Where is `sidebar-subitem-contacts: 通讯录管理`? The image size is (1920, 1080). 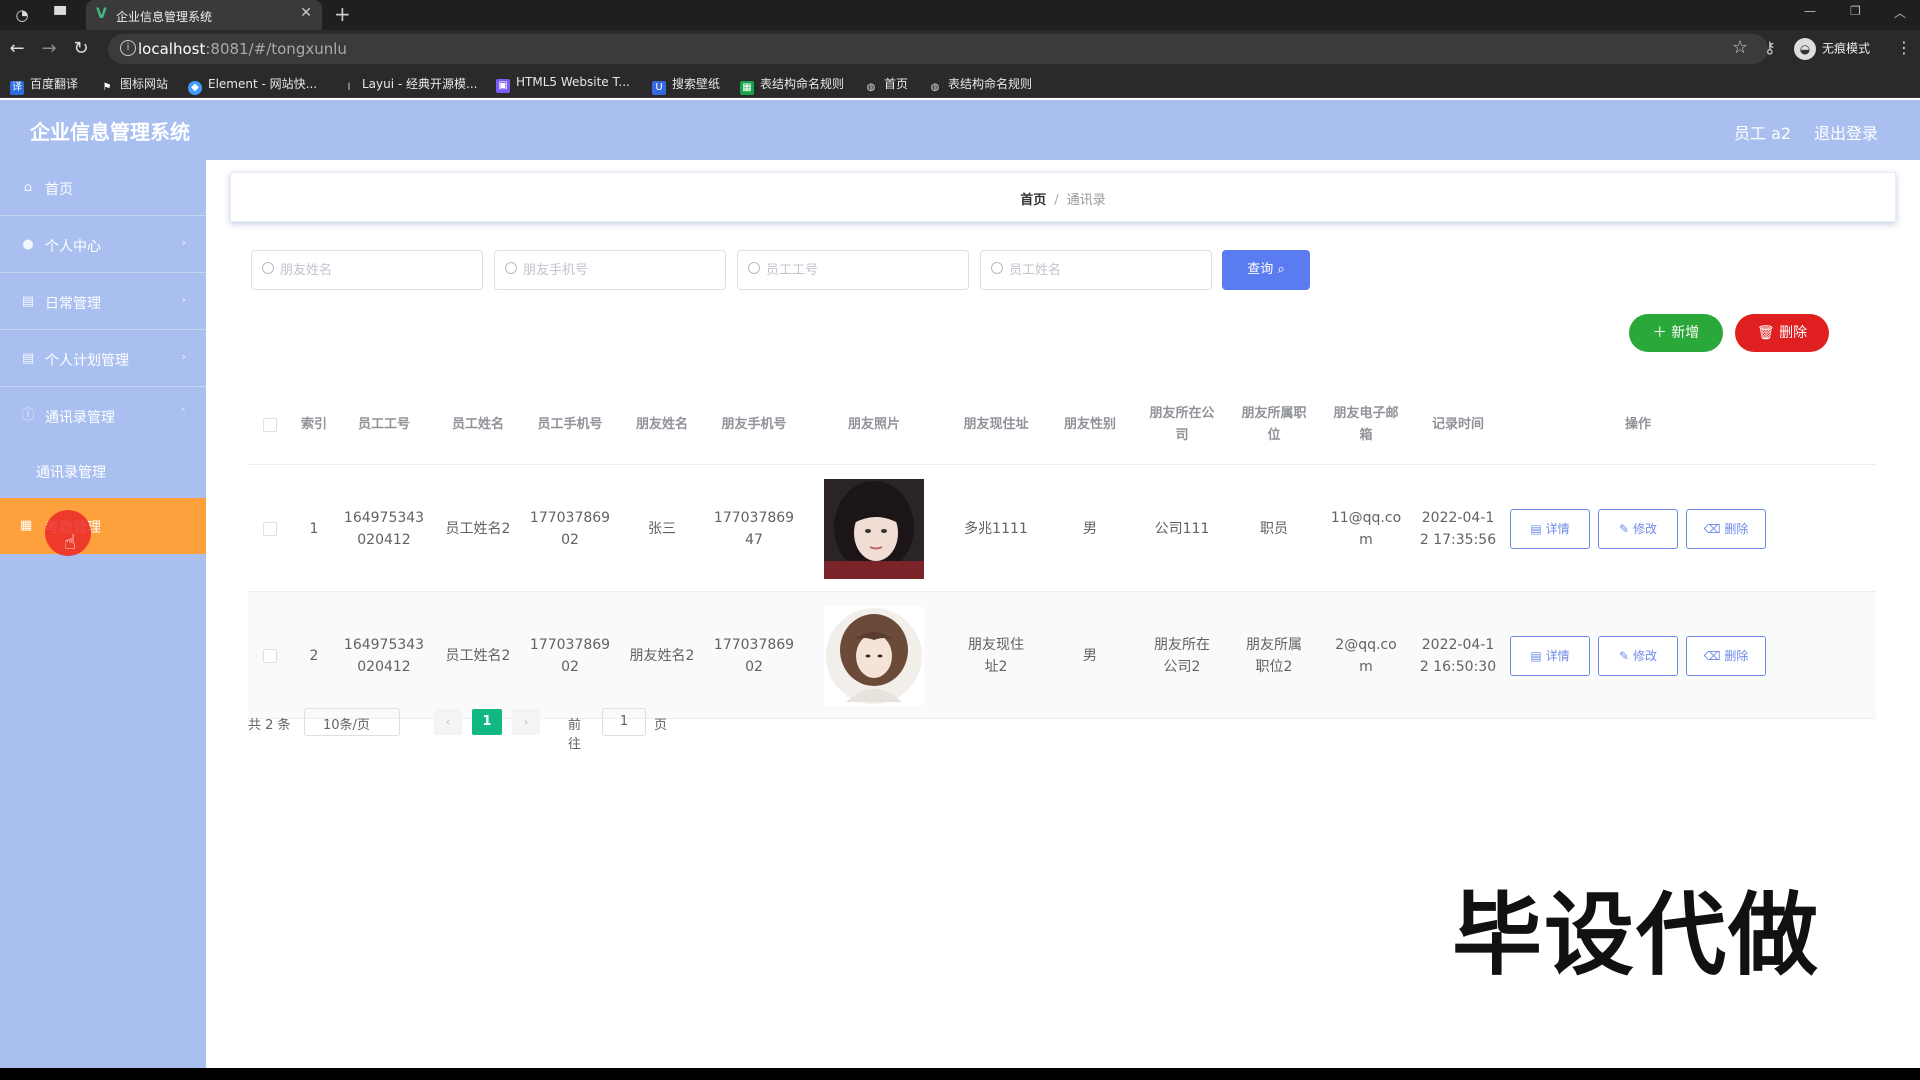
sidebar-subitem-contacts: 通讯录管理 is located at coordinates (103, 471).